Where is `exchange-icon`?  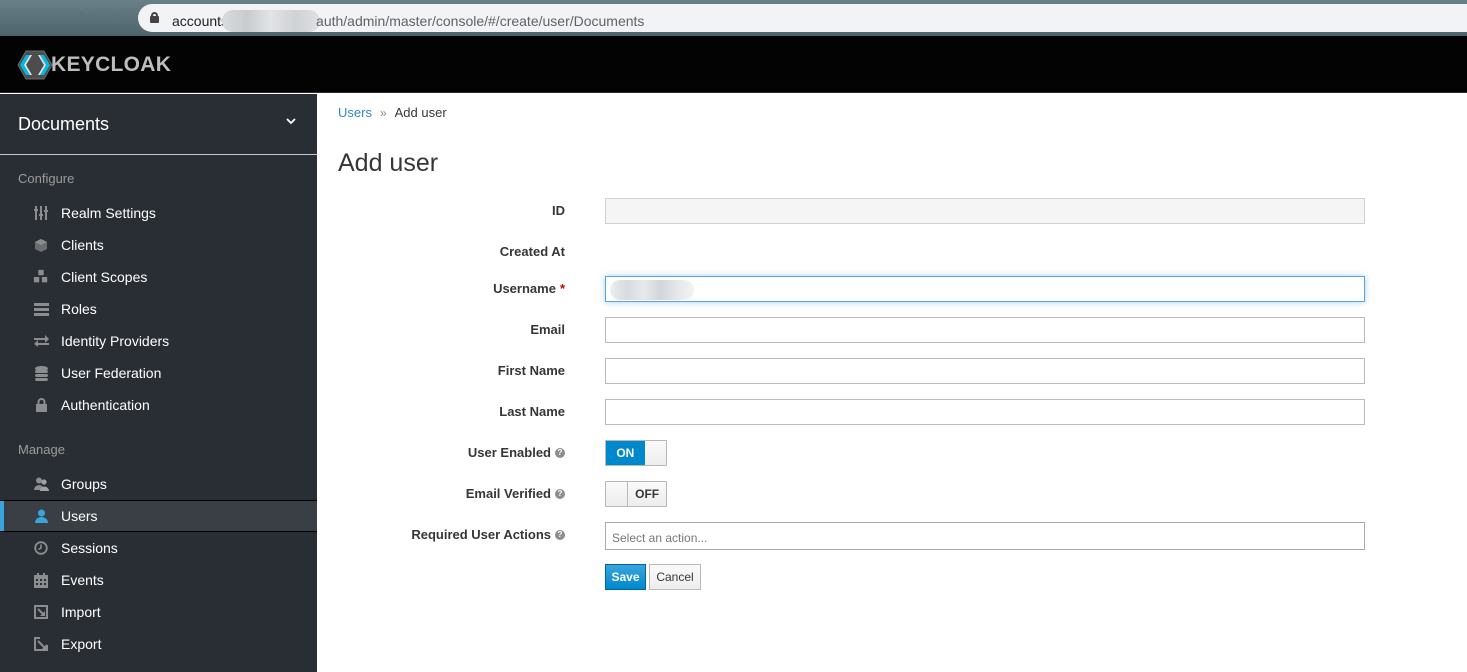 exchange-icon is located at coordinates (41, 341).